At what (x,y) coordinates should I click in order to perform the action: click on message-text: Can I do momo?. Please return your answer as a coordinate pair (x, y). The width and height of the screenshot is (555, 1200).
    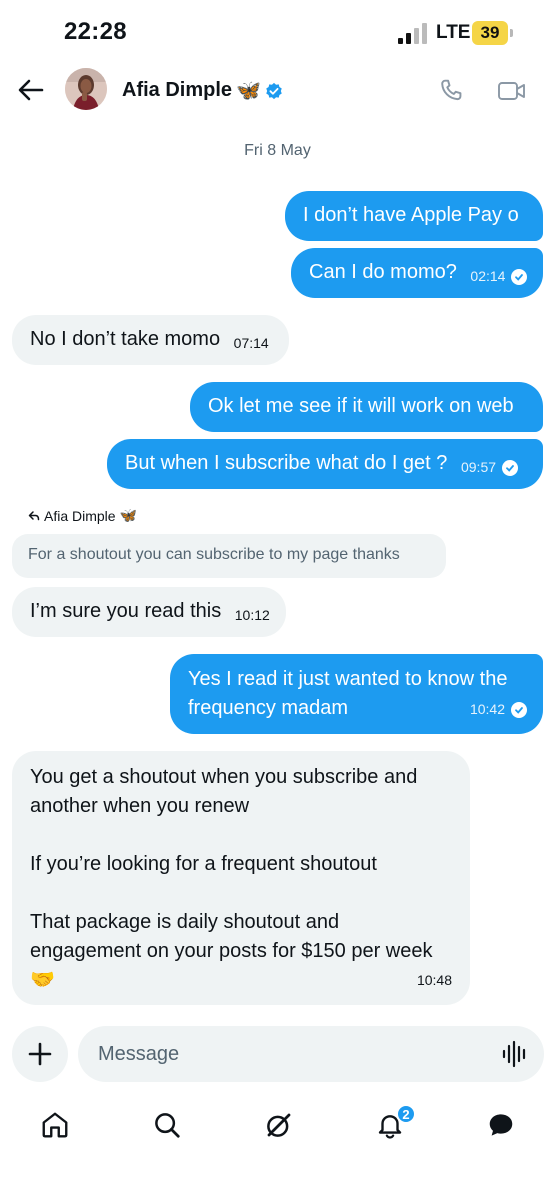
    Looking at the image, I should click on (383, 272).